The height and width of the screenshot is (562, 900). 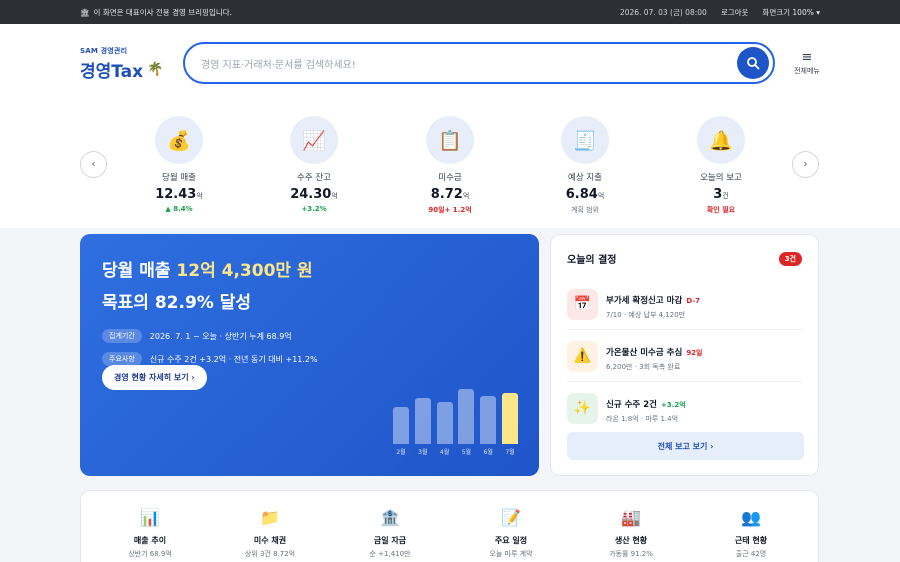 What do you see at coordinates (644, 301) in the screenshot?
I see `decision-title: 부가세 확정신고 마감` at bounding box center [644, 301].